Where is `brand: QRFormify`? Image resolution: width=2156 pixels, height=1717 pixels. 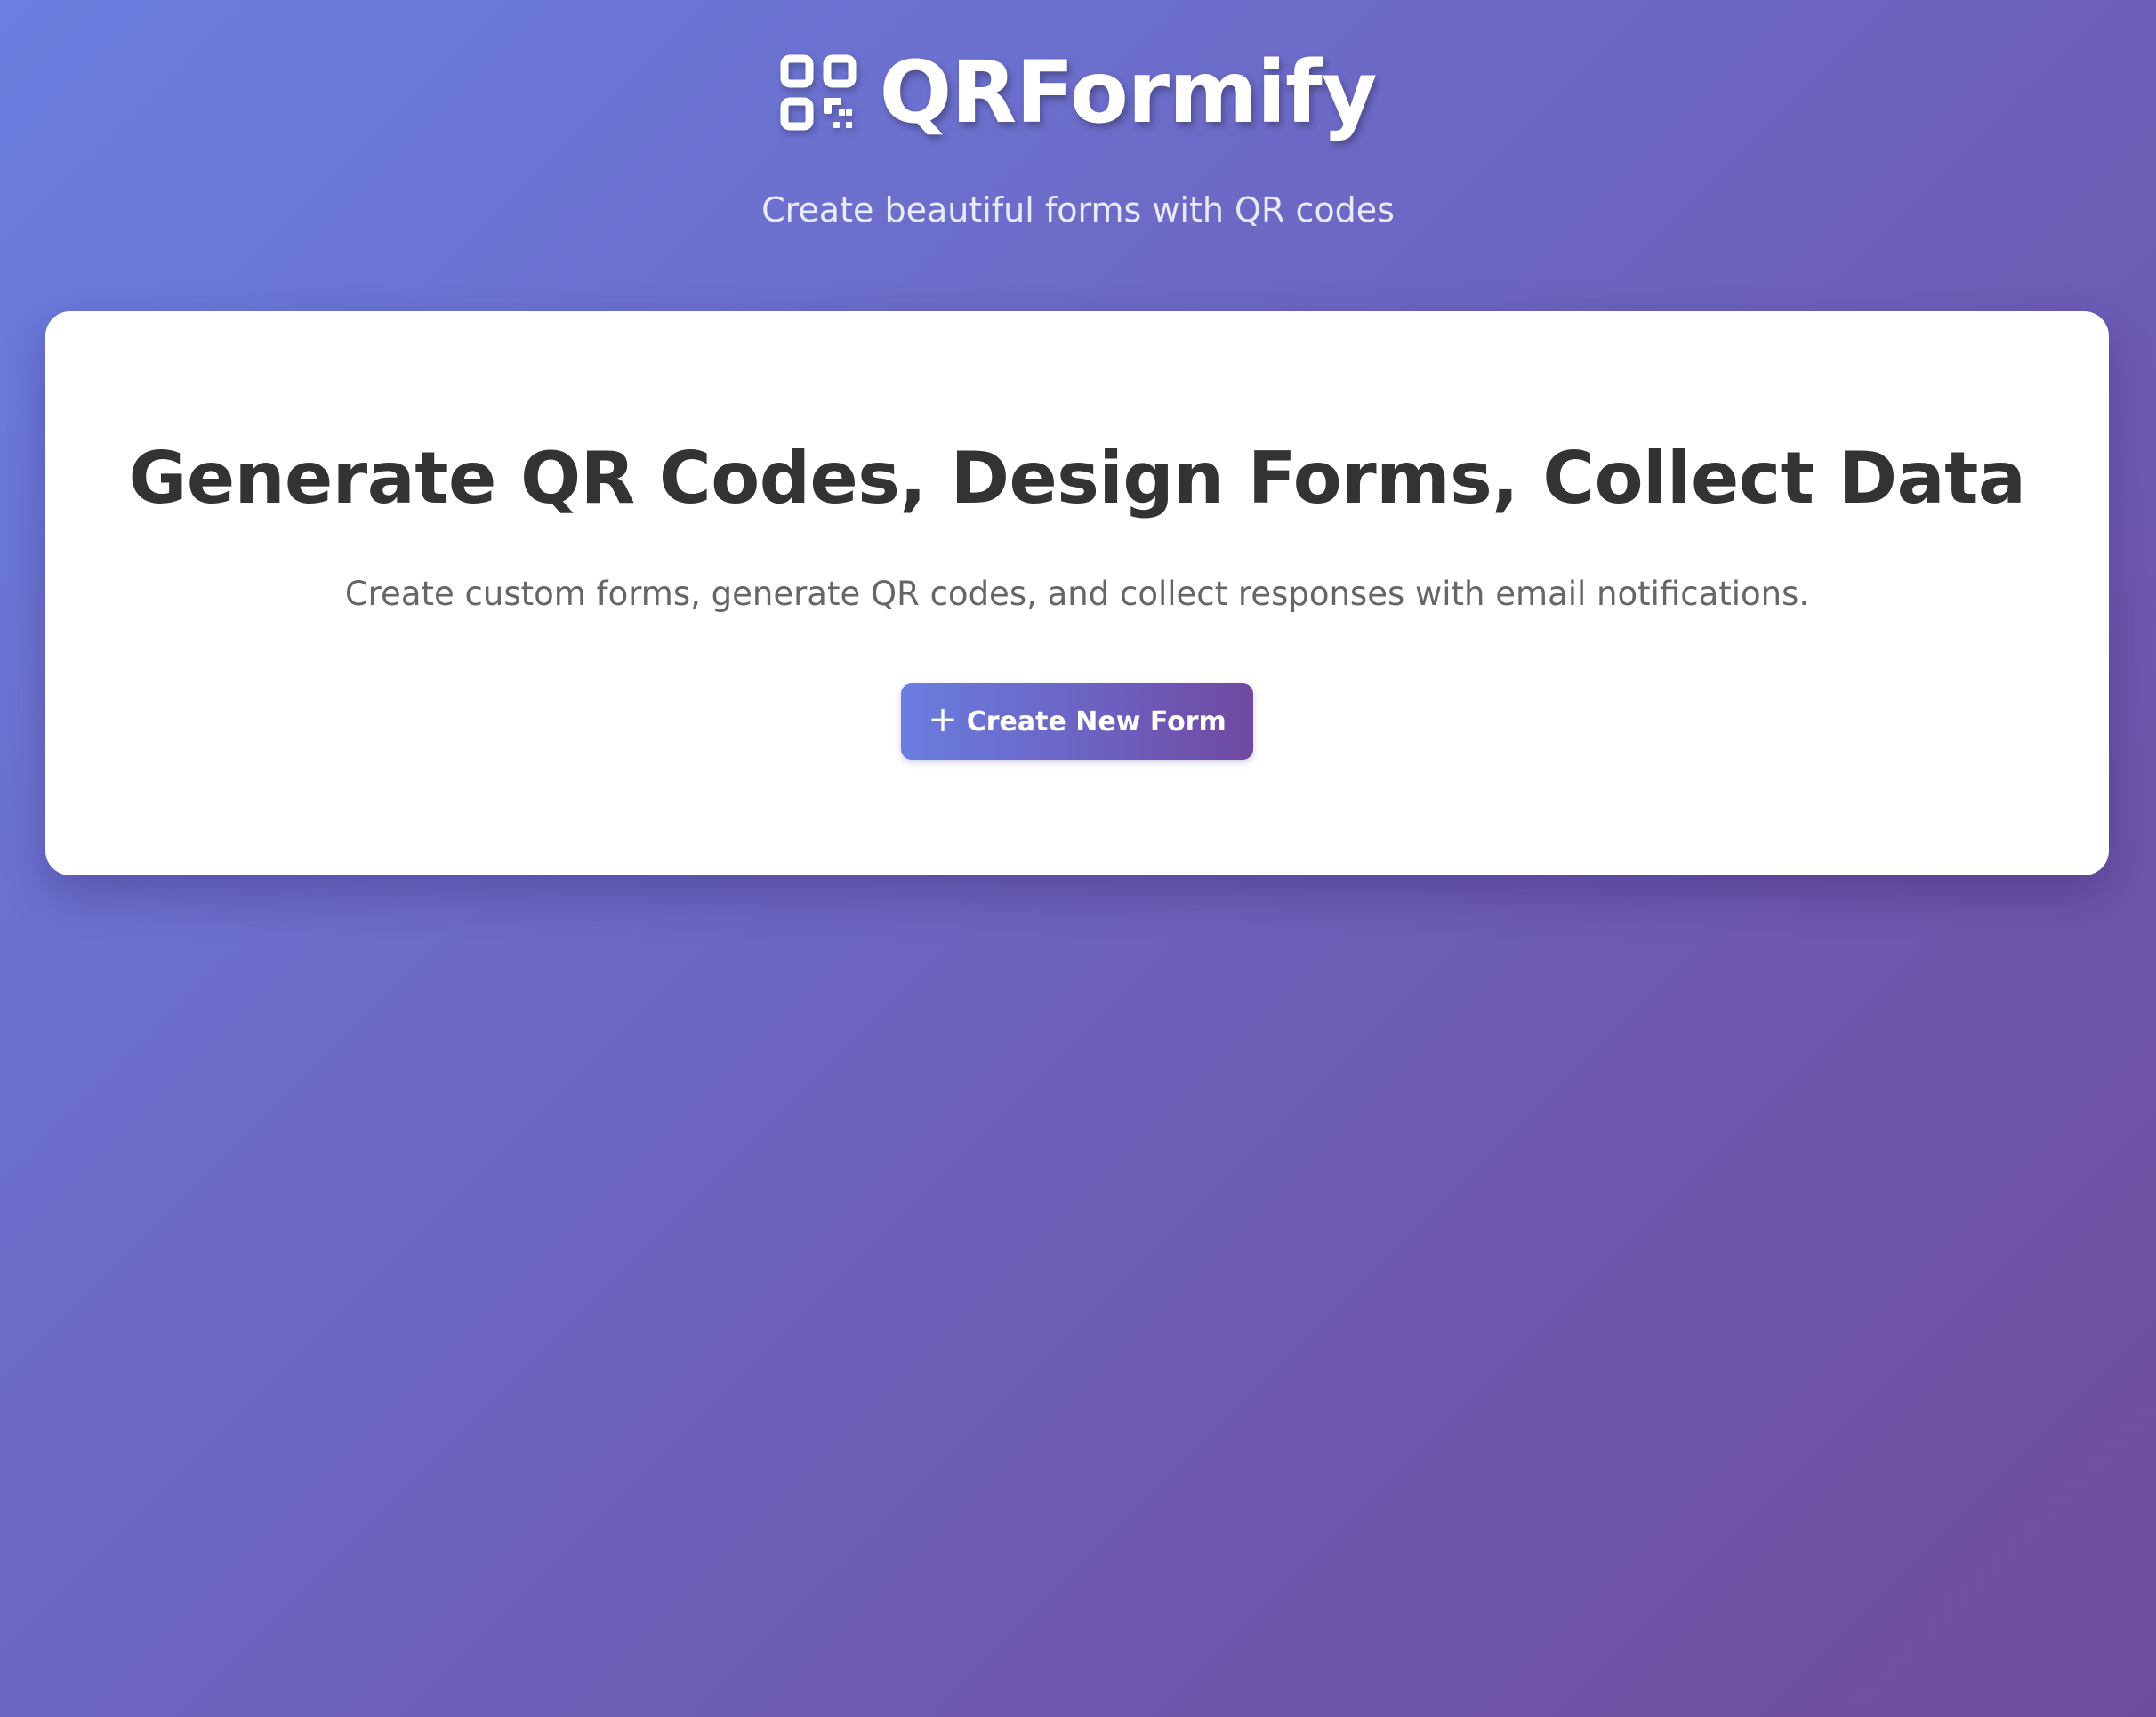
brand: QRFormify is located at coordinates (1078, 92).